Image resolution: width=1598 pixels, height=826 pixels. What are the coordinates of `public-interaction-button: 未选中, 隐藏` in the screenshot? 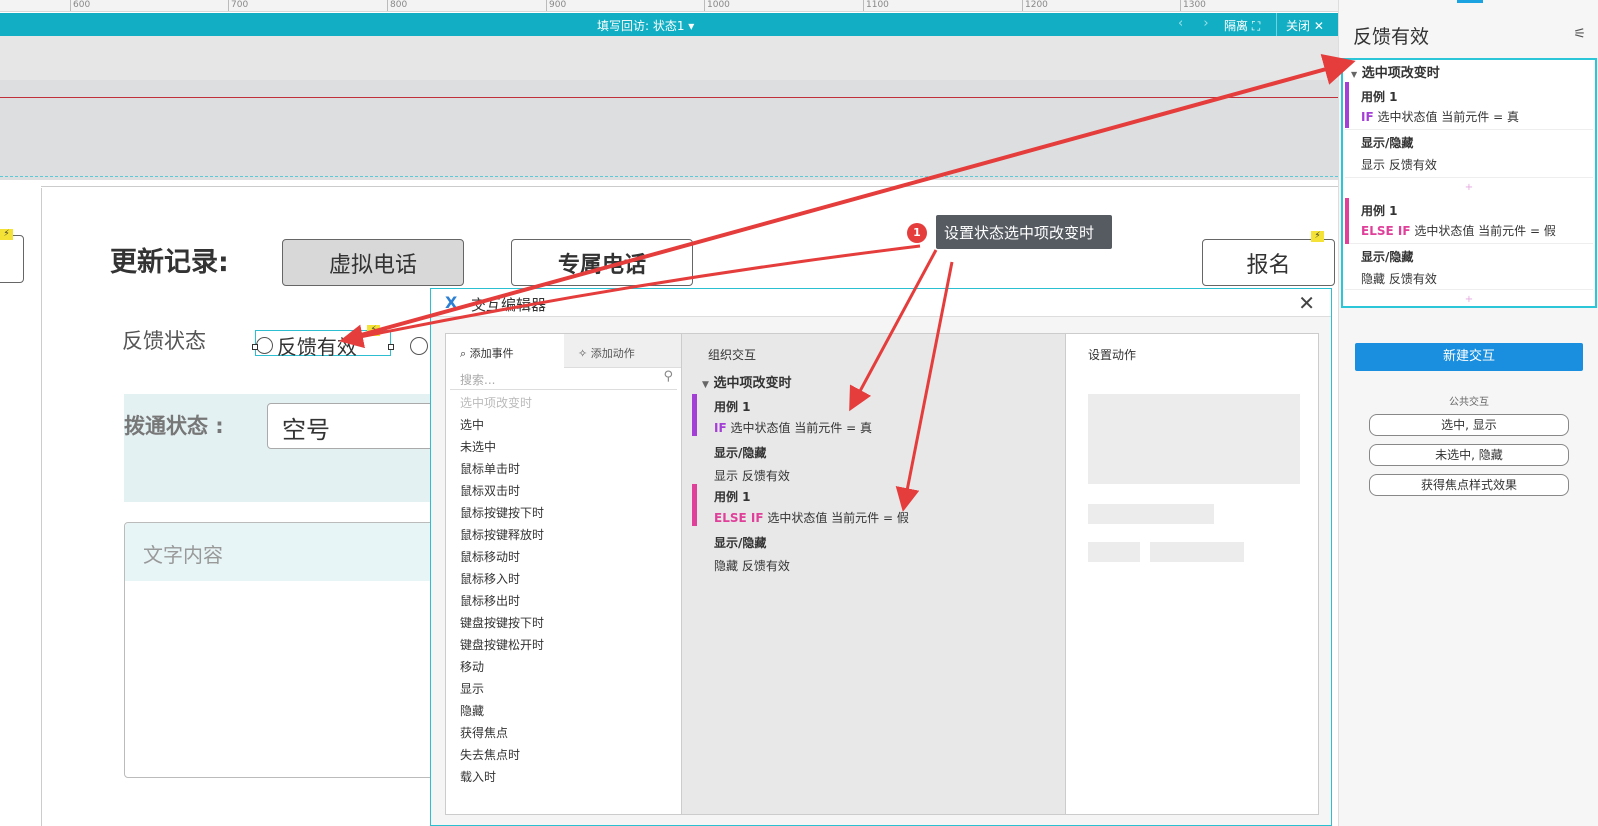 It's located at (1469, 455).